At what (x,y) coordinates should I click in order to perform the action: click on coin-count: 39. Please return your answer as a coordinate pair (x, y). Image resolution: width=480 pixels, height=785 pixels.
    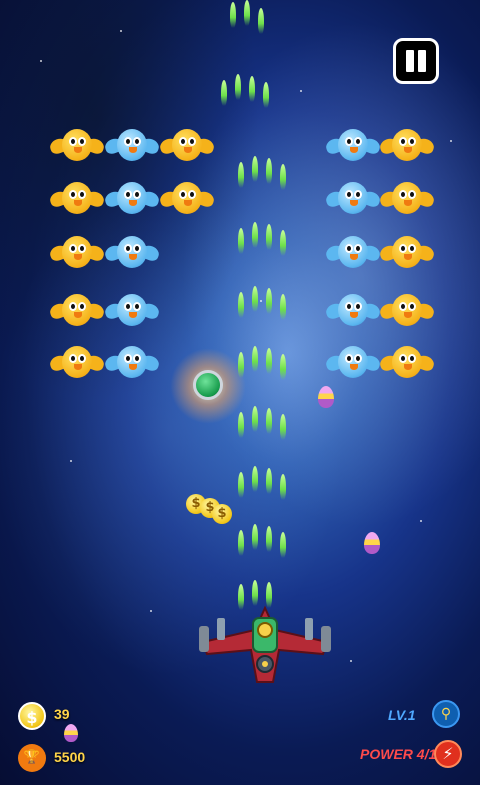
    Looking at the image, I should click on (62, 714).